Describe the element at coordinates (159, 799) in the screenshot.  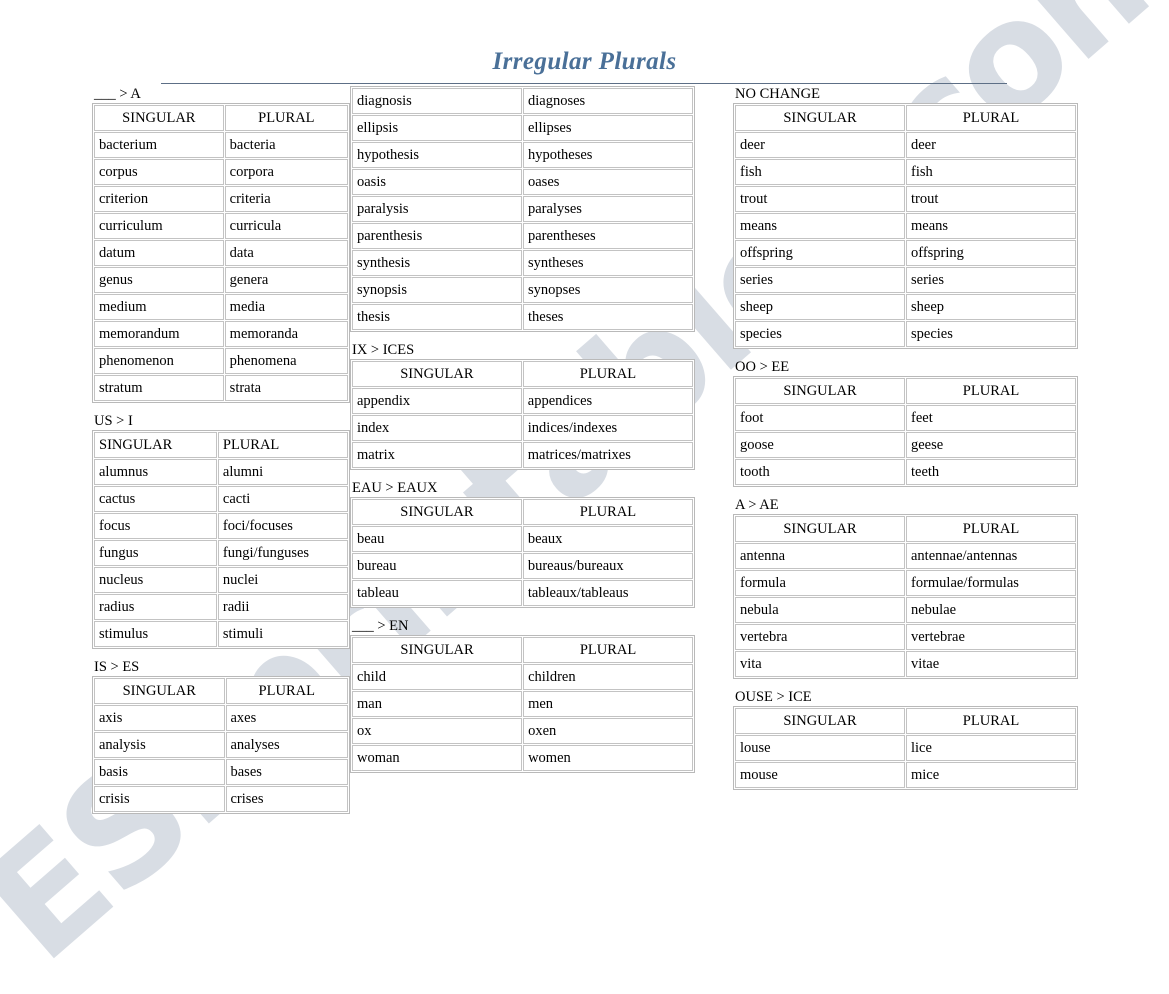
I see `singular-cell: crisis` at that location.